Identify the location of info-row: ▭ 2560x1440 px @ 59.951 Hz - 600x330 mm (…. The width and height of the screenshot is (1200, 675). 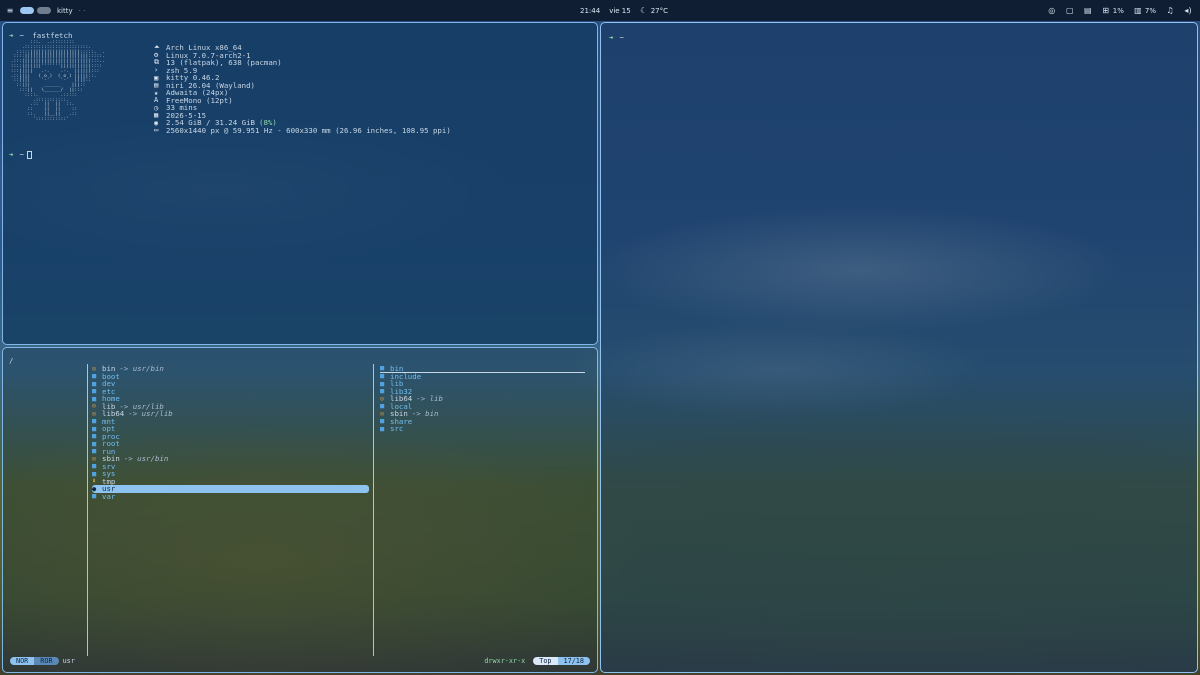
(302, 130).